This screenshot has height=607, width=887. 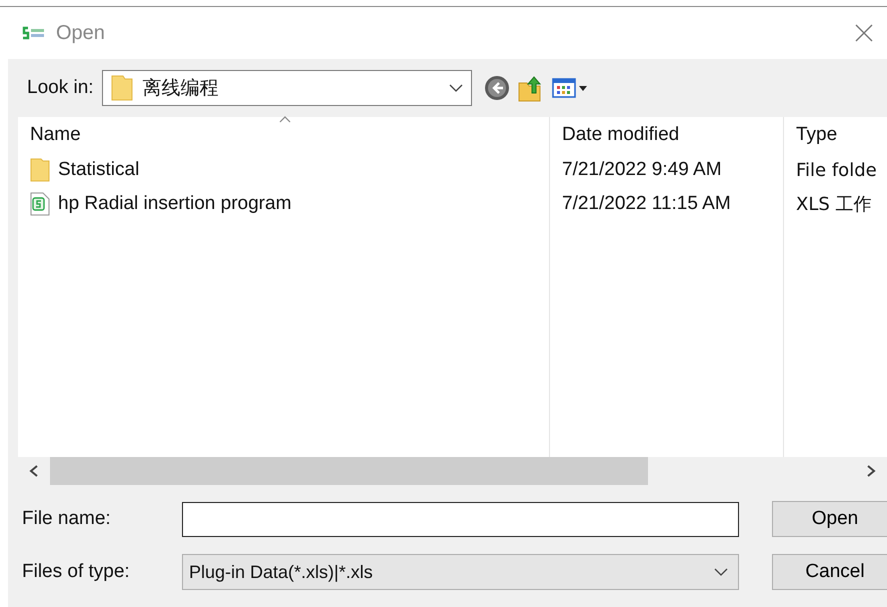 What do you see at coordinates (829, 519) in the screenshot?
I see `open-button: Open` at bounding box center [829, 519].